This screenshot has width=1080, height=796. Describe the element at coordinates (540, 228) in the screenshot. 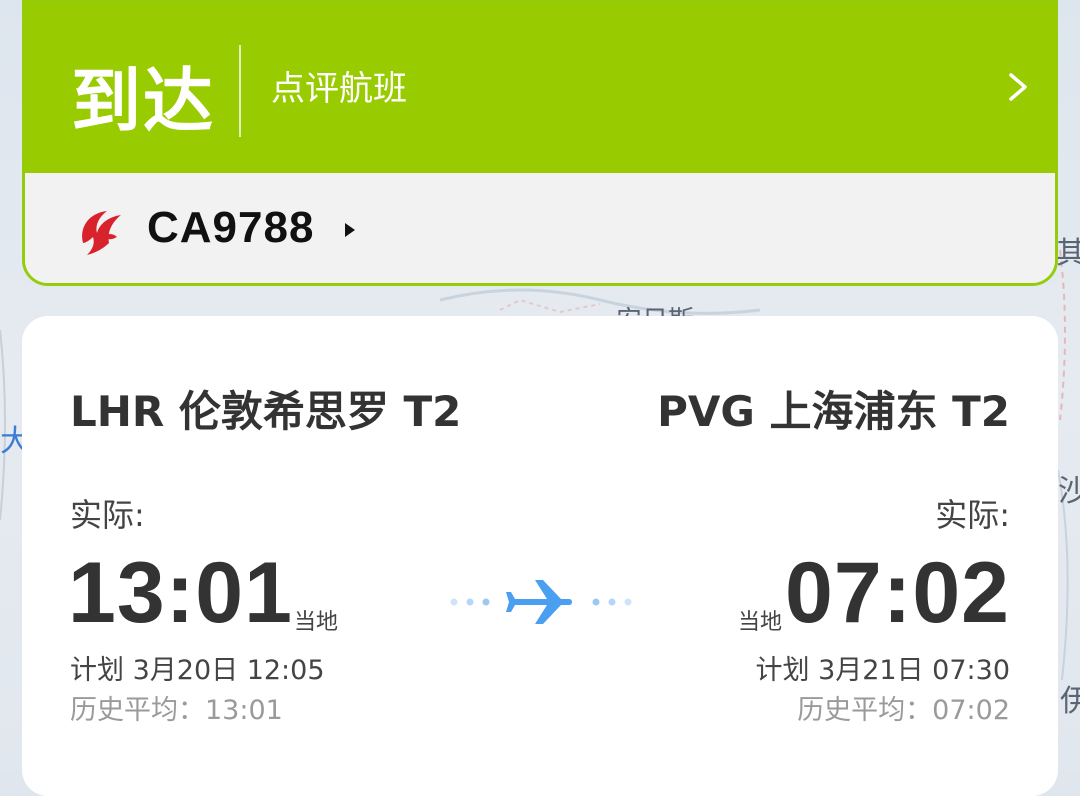

I see `flight-number-row: CA9788` at that location.